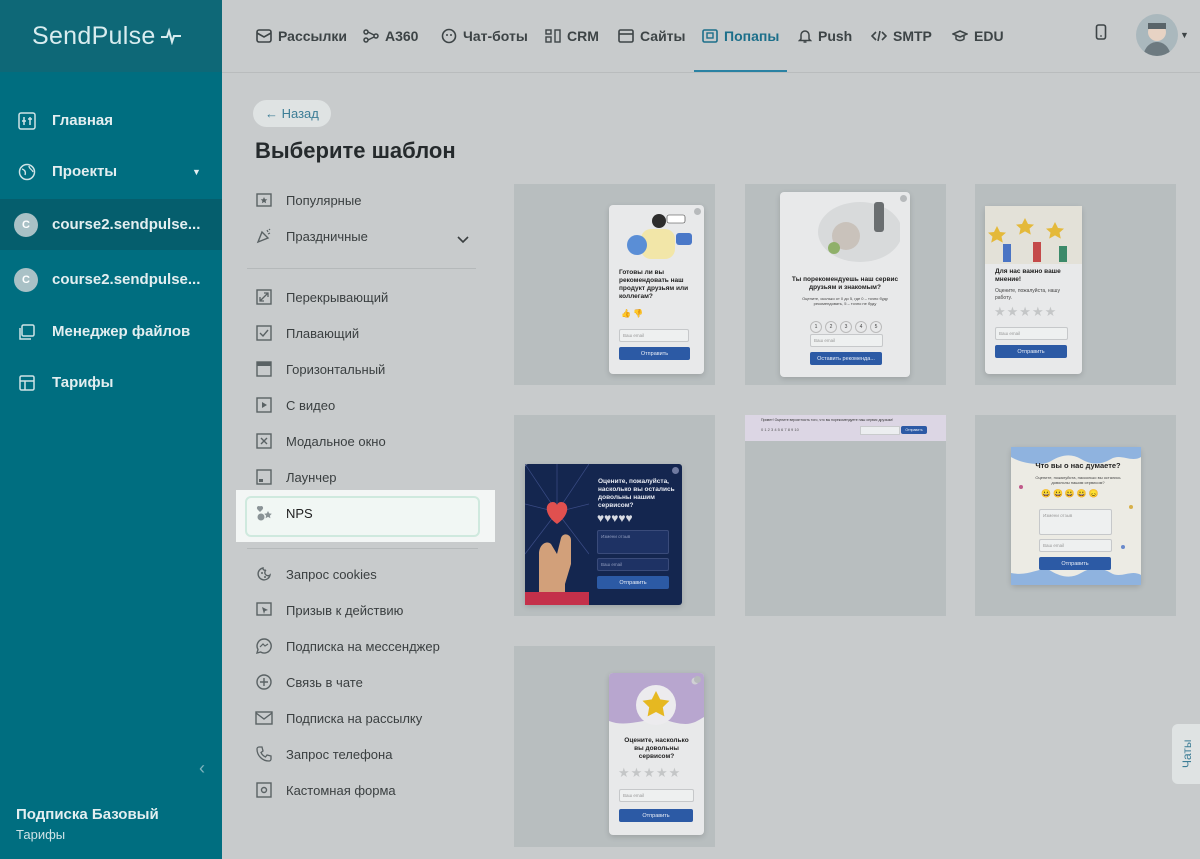 This screenshot has height=859, width=1200. I want to click on feedback-input: Измени отзыв, so click(633, 542).